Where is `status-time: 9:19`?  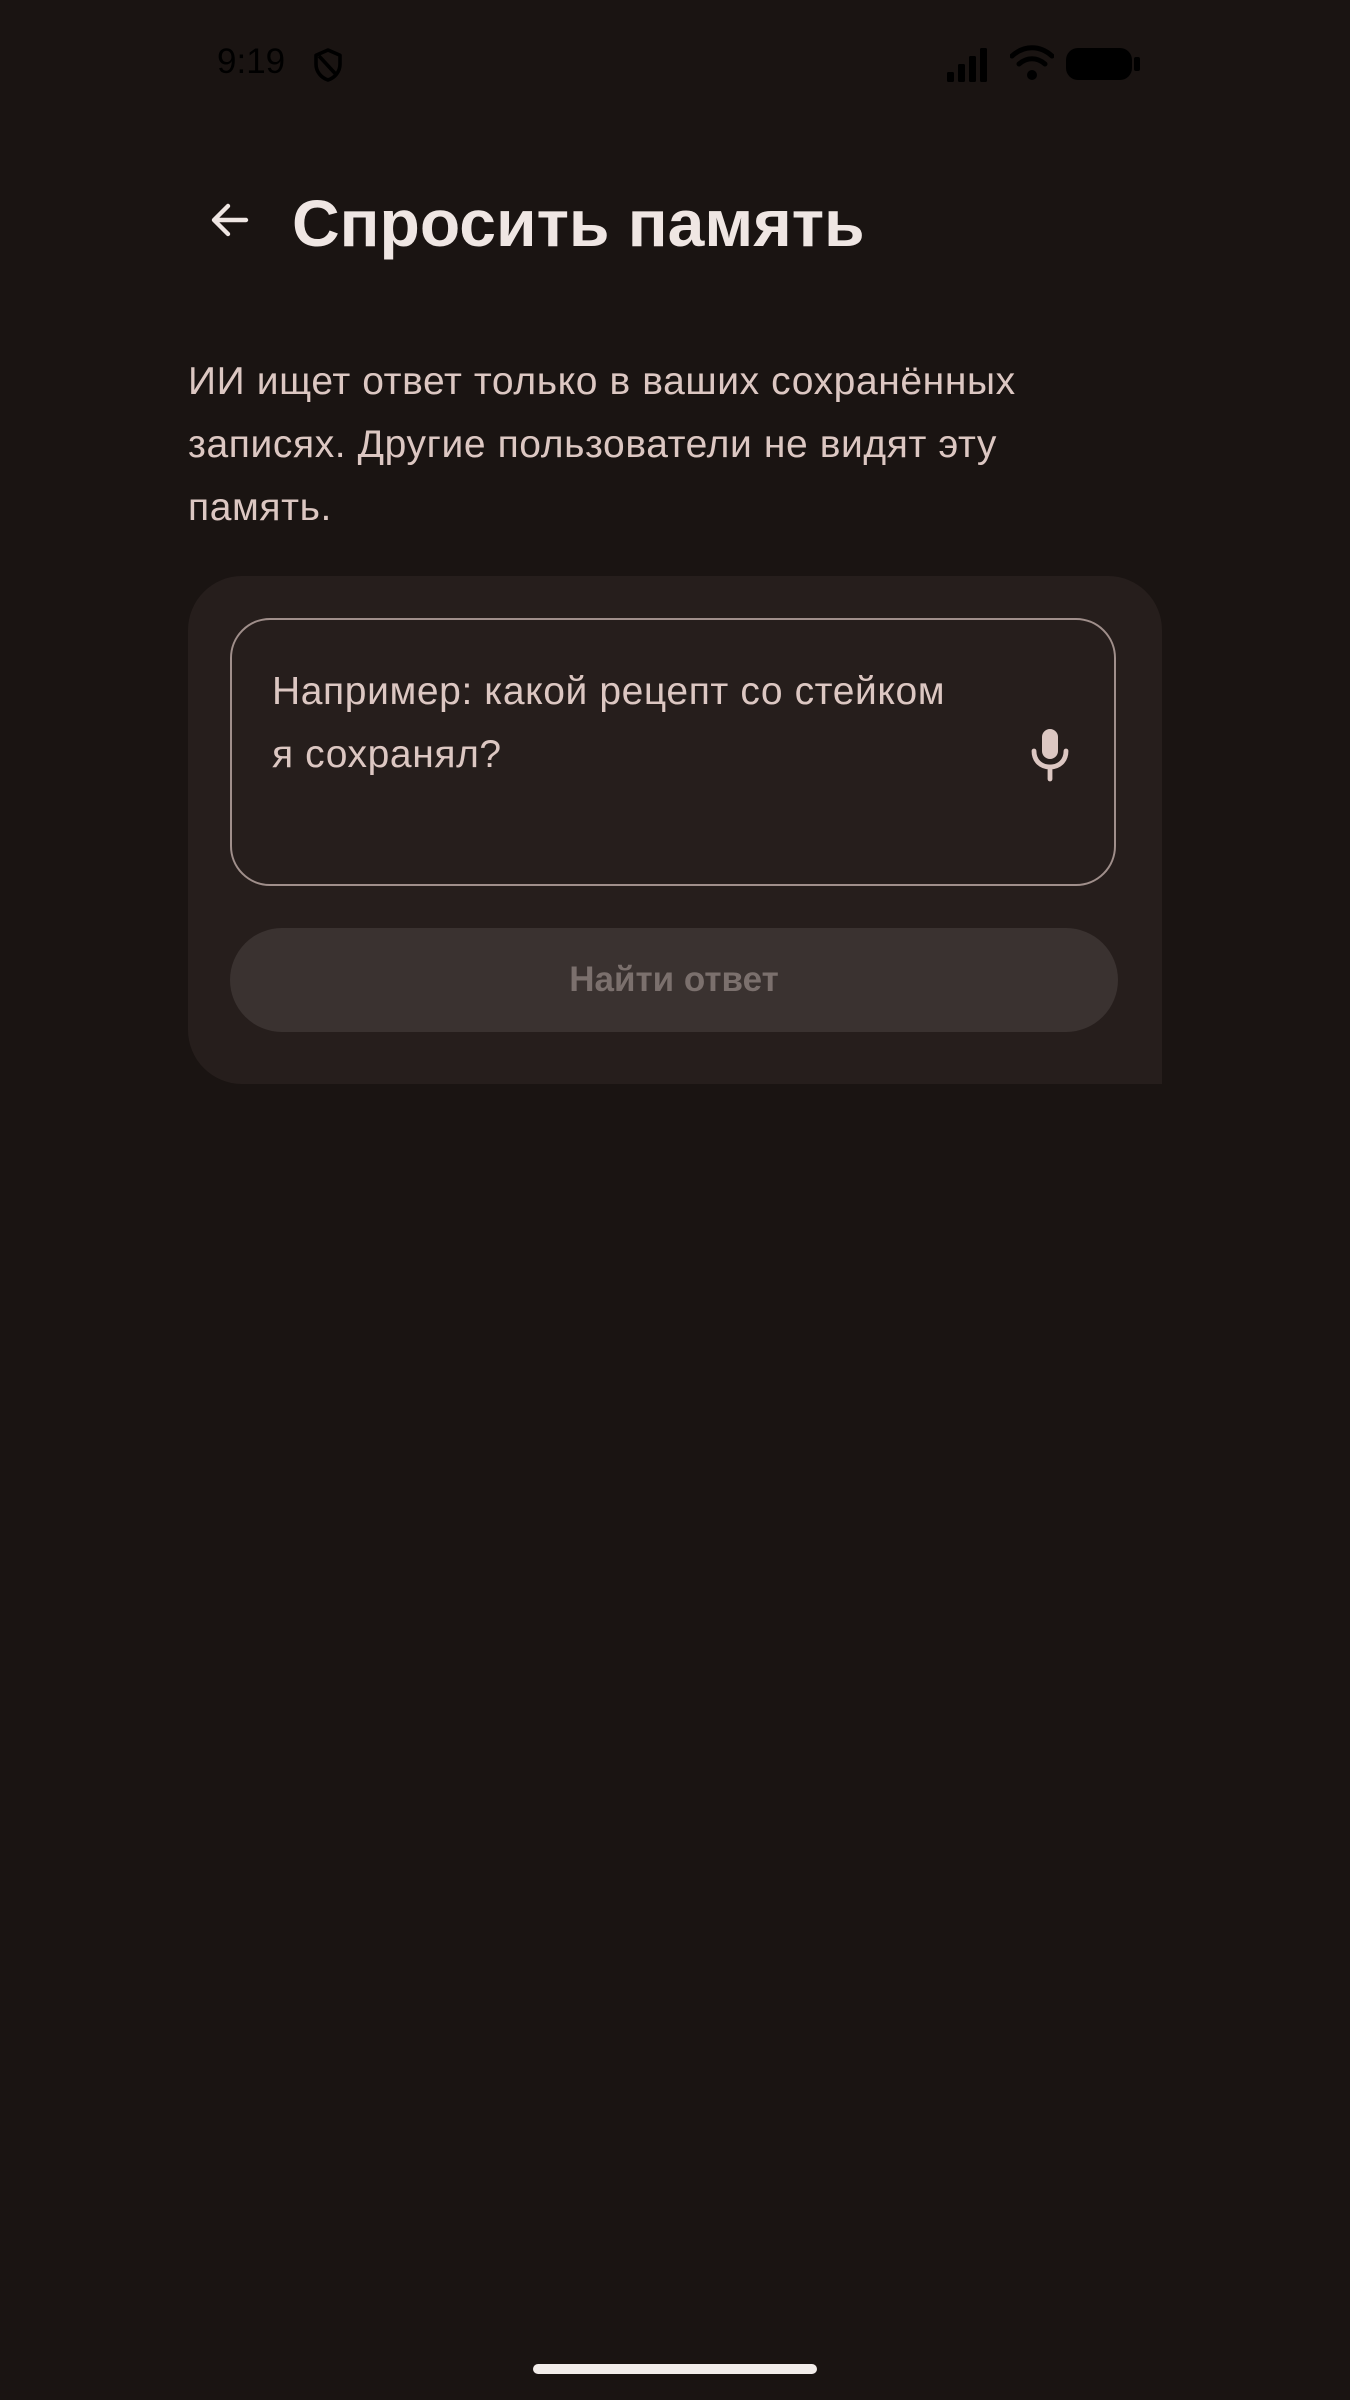 status-time: 9:19 is located at coordinates (251, 61).